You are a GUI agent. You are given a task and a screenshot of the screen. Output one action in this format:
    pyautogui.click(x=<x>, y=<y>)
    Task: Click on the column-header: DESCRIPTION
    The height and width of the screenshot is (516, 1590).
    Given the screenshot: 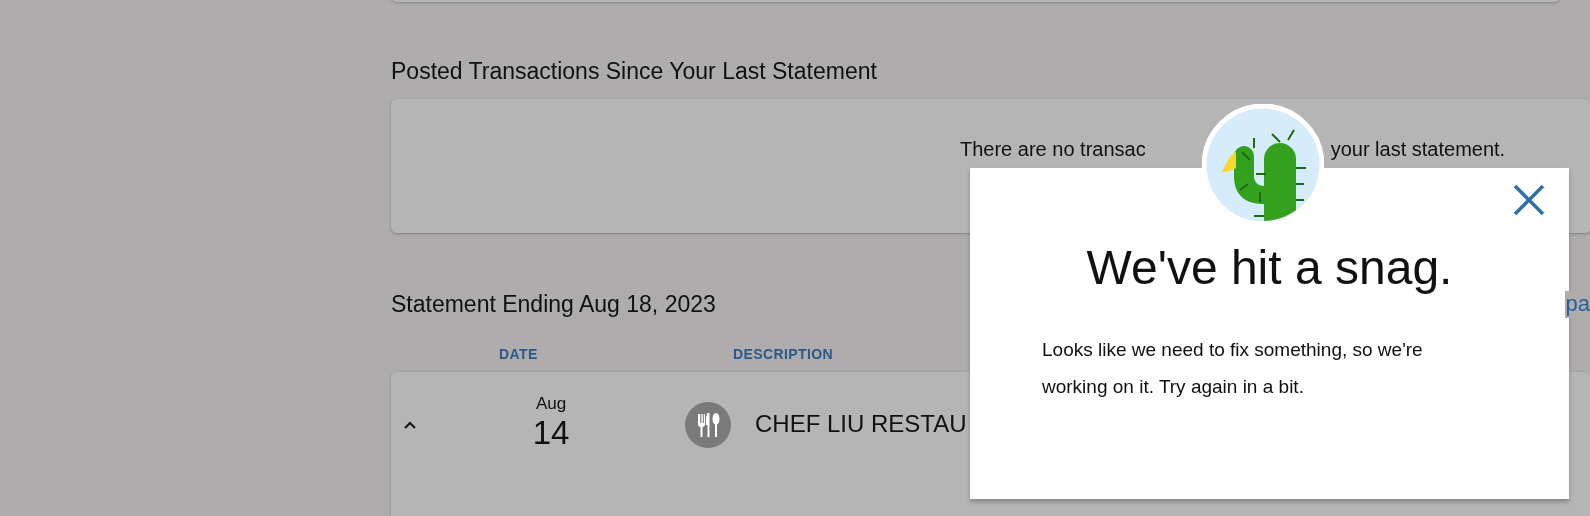 What is the action you would take?
    pyautogui.click(x=783, y=355)
    